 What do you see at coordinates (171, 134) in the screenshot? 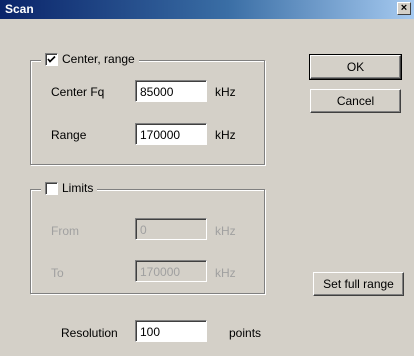
I see `range-input` at bounding box center [171, 134].